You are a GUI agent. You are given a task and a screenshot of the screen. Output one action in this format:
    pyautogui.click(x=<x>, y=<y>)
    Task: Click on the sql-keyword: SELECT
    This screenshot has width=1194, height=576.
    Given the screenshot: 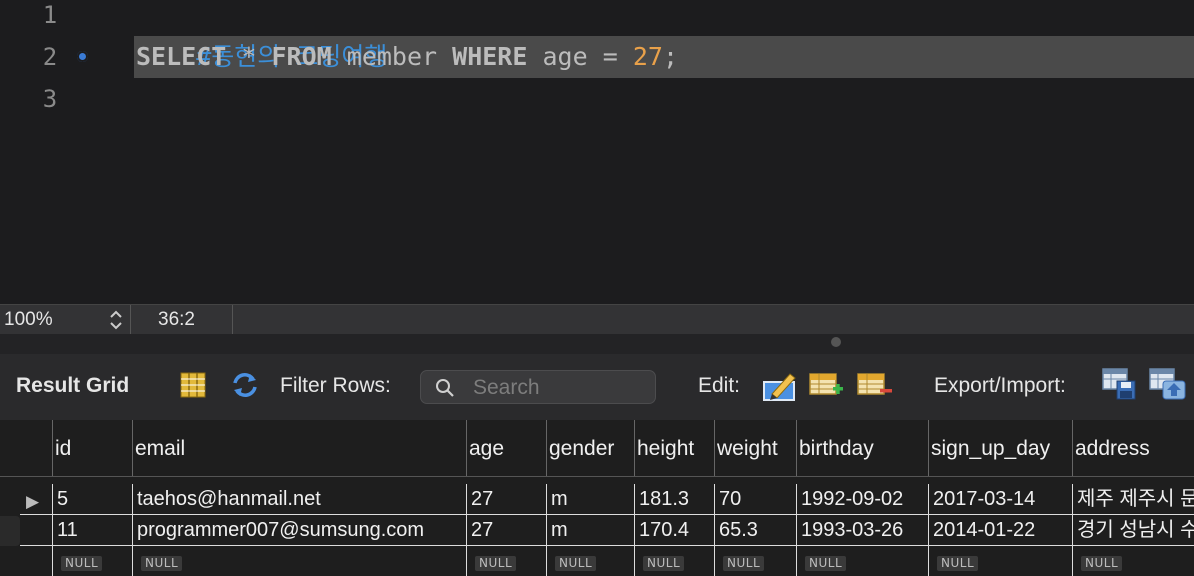 What is the action you would take?
    pyautogui.click(x=181, y=56)
    